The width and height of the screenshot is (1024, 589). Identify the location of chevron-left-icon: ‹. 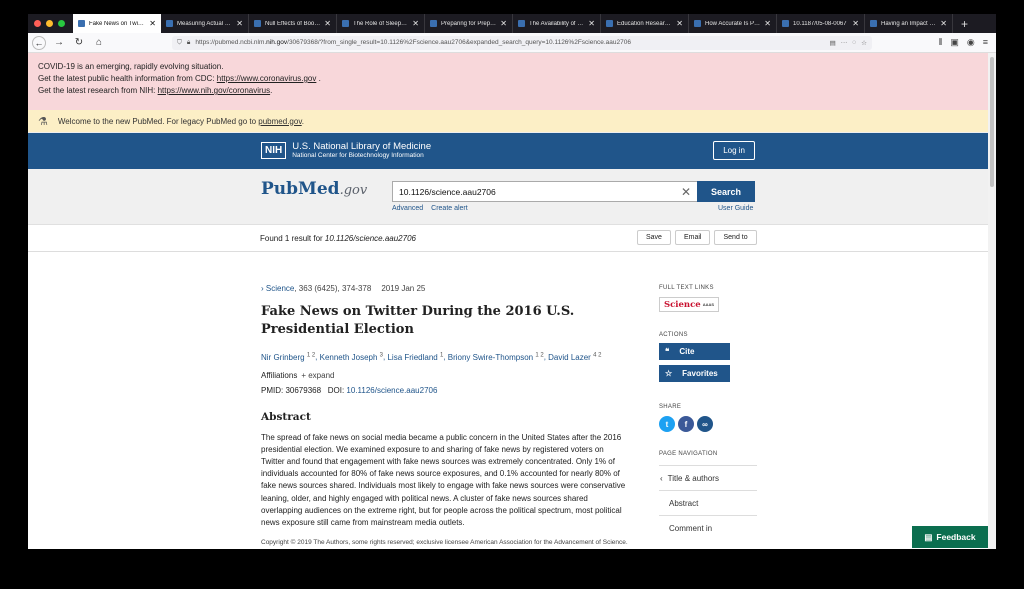
(661, 478).